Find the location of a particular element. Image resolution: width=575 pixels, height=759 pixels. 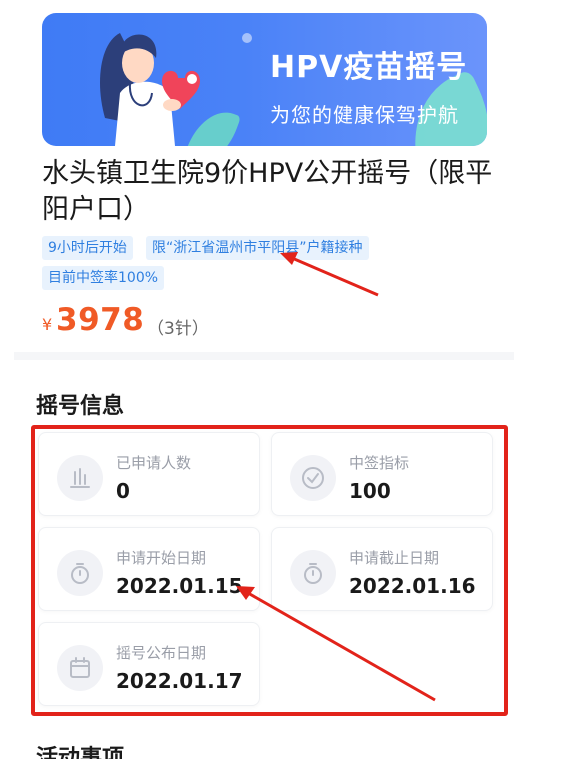

arrow-to-start-date is located at coordinates (336, 644).